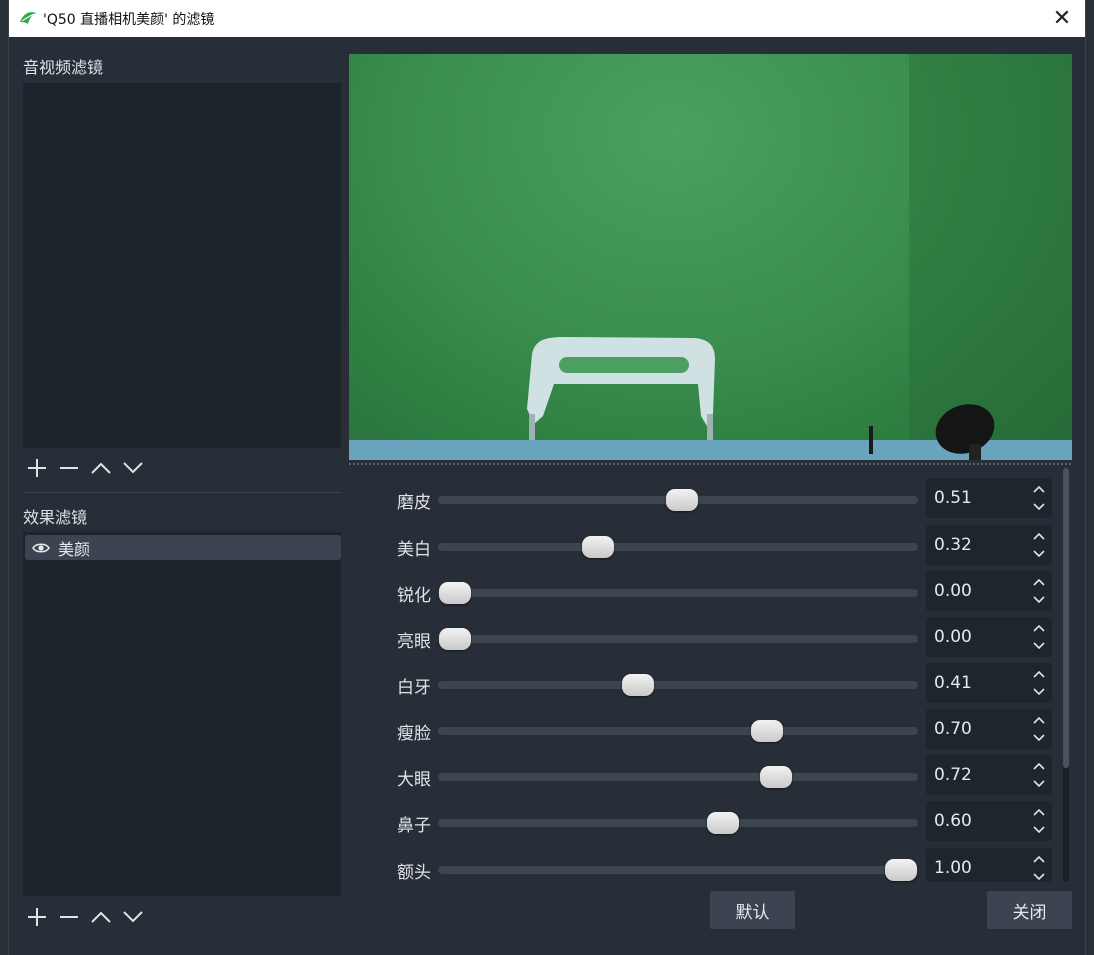 The width and height of the screenshot is (1094, 955). I want to click on effect-filter-item-beauty: 美颜, so click(183, 547).